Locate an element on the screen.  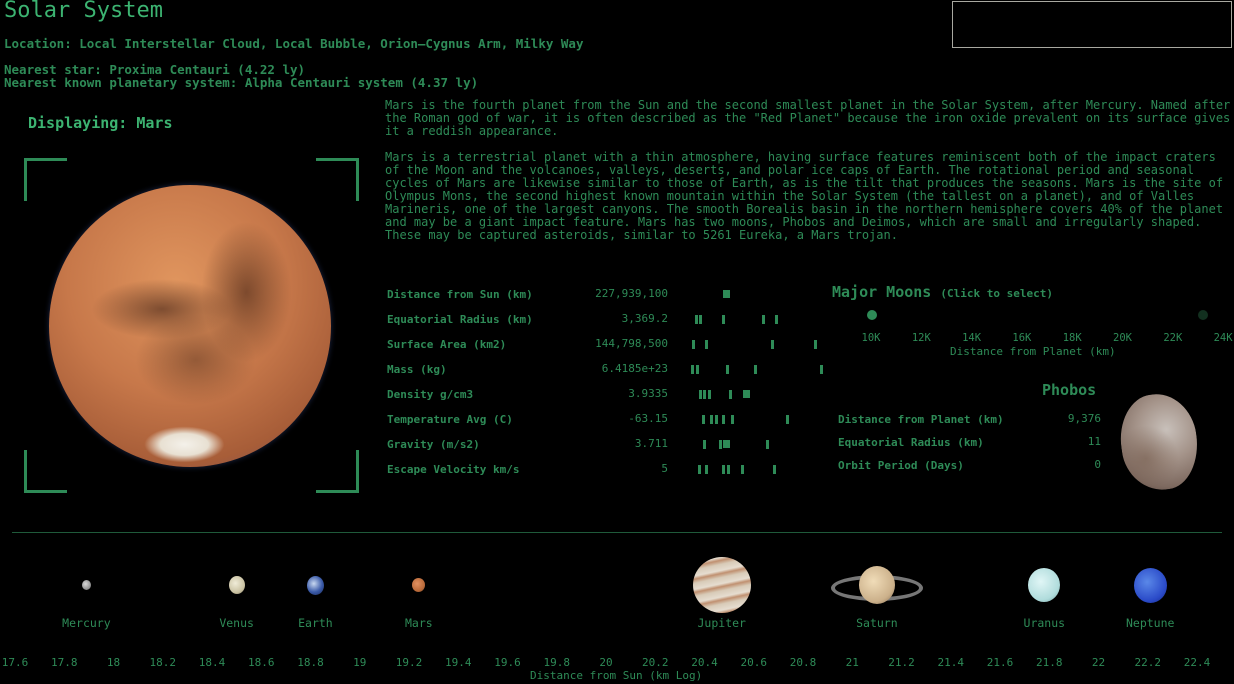
stat-label: Density g/cm3 is located at coordinates (430, 394).